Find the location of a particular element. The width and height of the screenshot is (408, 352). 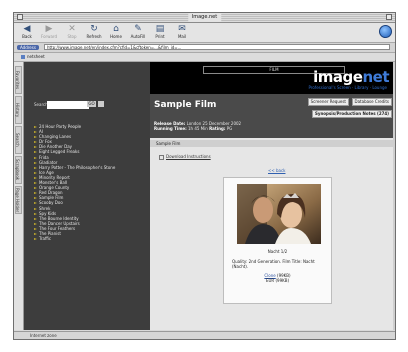

home-icon: ⌂ is located at coordinates (116, 29).